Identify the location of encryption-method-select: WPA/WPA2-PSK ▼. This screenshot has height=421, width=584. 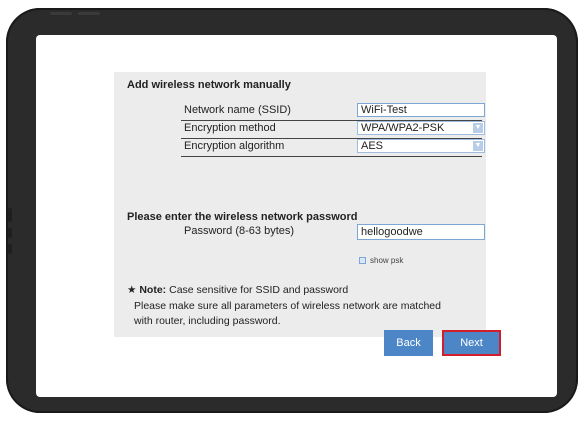
(421, 128).